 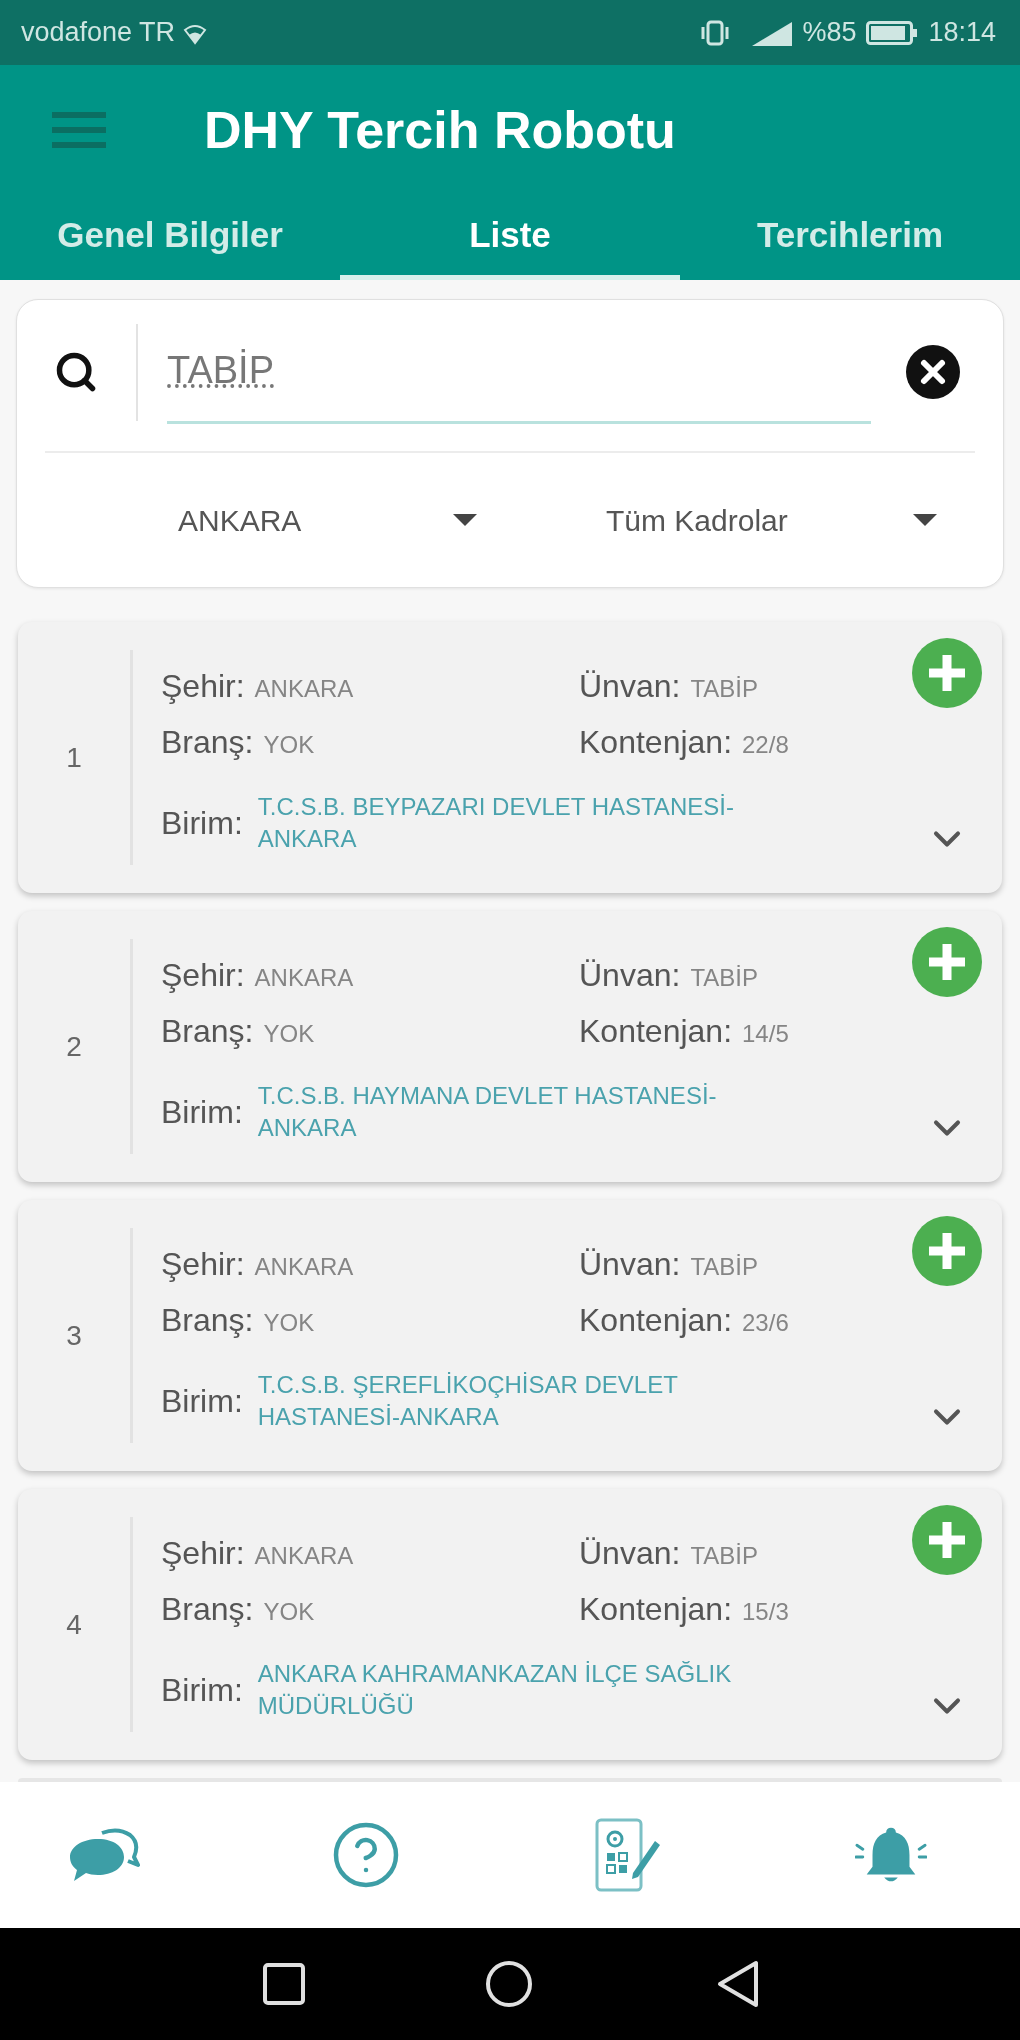 What do you see at coordinates (510, 237) in the screenshot?
I see `tab: Liste` at bounding box center [510, 237].